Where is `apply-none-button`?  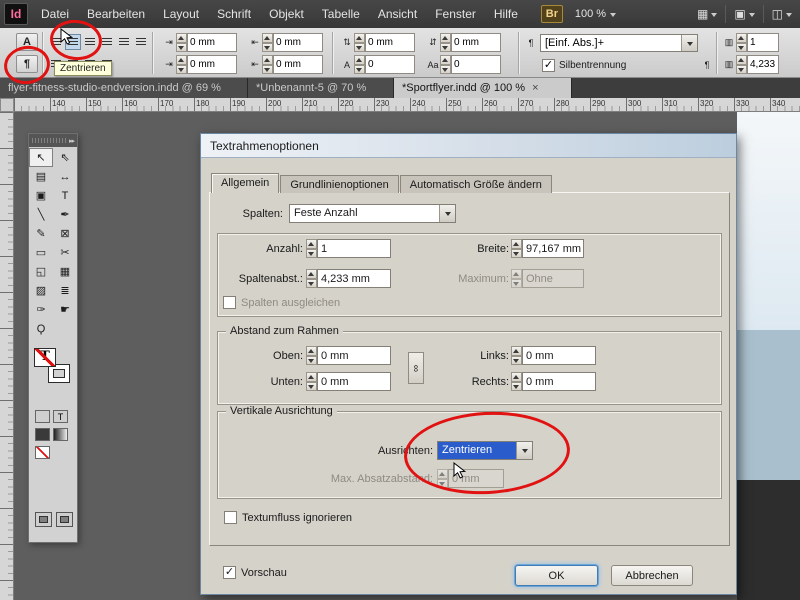 apply-none-button is located at coordinates (42, 452).